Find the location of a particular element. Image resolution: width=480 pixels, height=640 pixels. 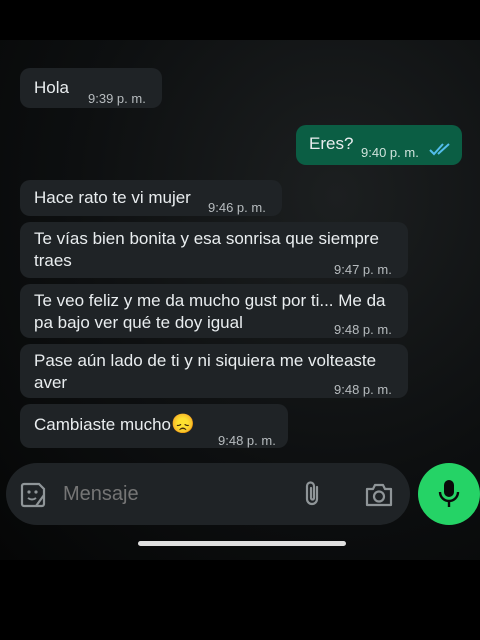

voice-message-button is located at coordinates (449, 494).